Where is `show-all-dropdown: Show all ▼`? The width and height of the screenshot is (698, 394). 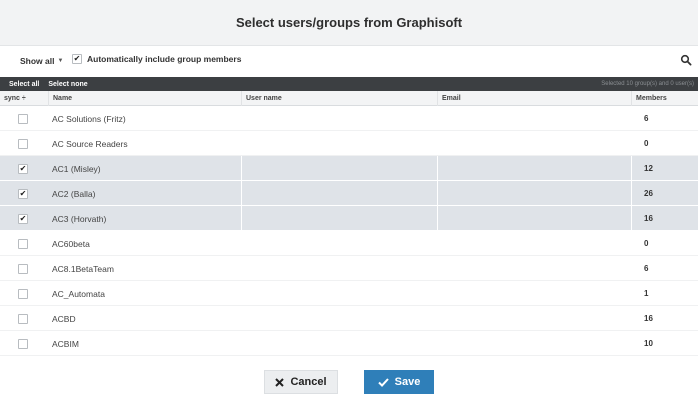 show-all-dropdown: Show all ▼ is located at coordinates (41, 61).